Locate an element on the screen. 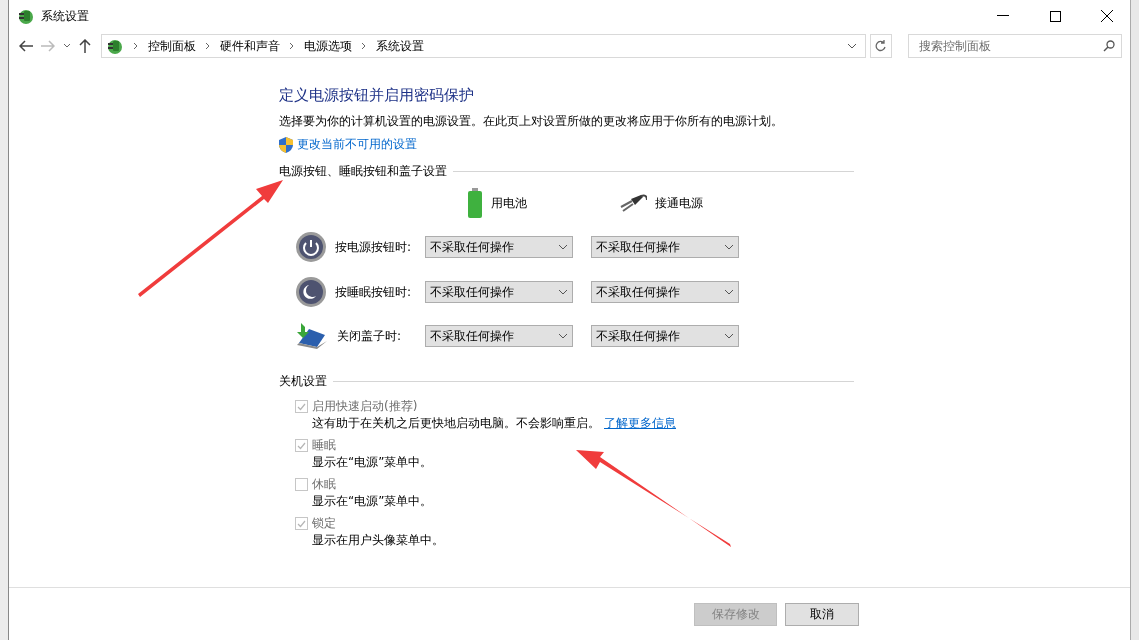  power-icon is located at coordinates (311, 247).